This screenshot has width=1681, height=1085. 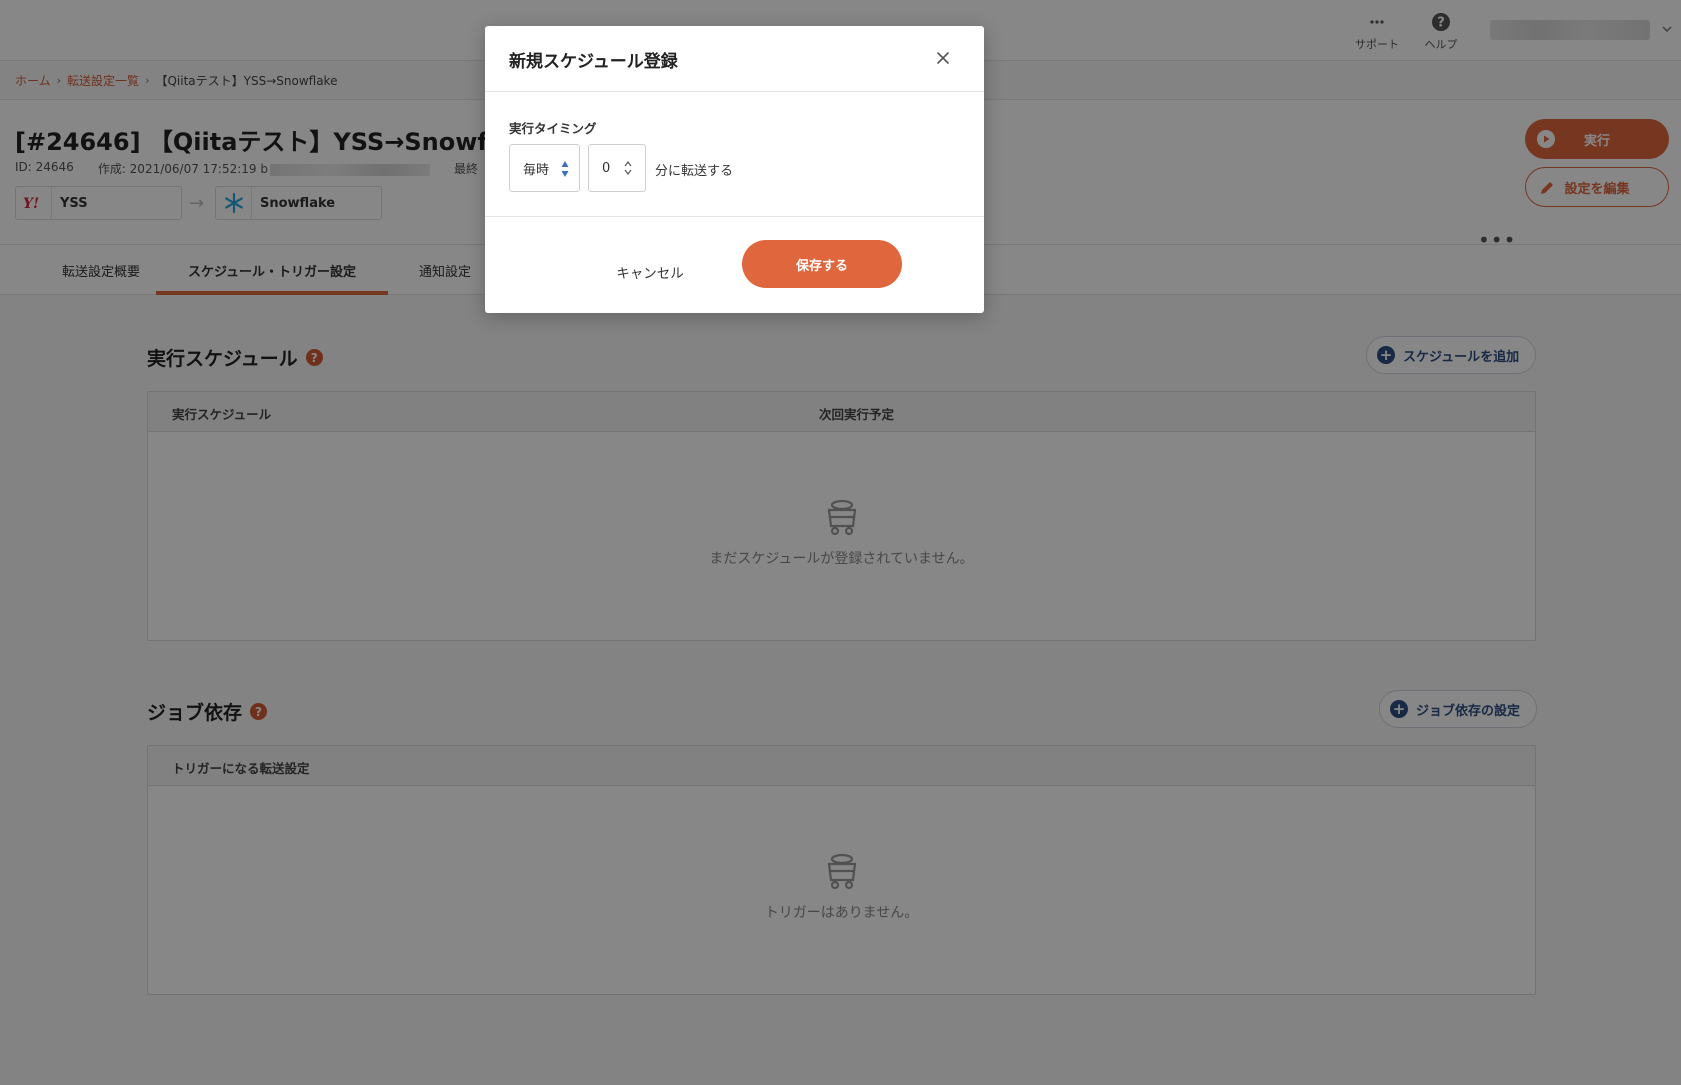 What do you see at coordinates (734, 154) in the screenshot?
I see `dialog-body: 実行タイミング 毎時 0 分に転送する` at bounding box center [734, 154].